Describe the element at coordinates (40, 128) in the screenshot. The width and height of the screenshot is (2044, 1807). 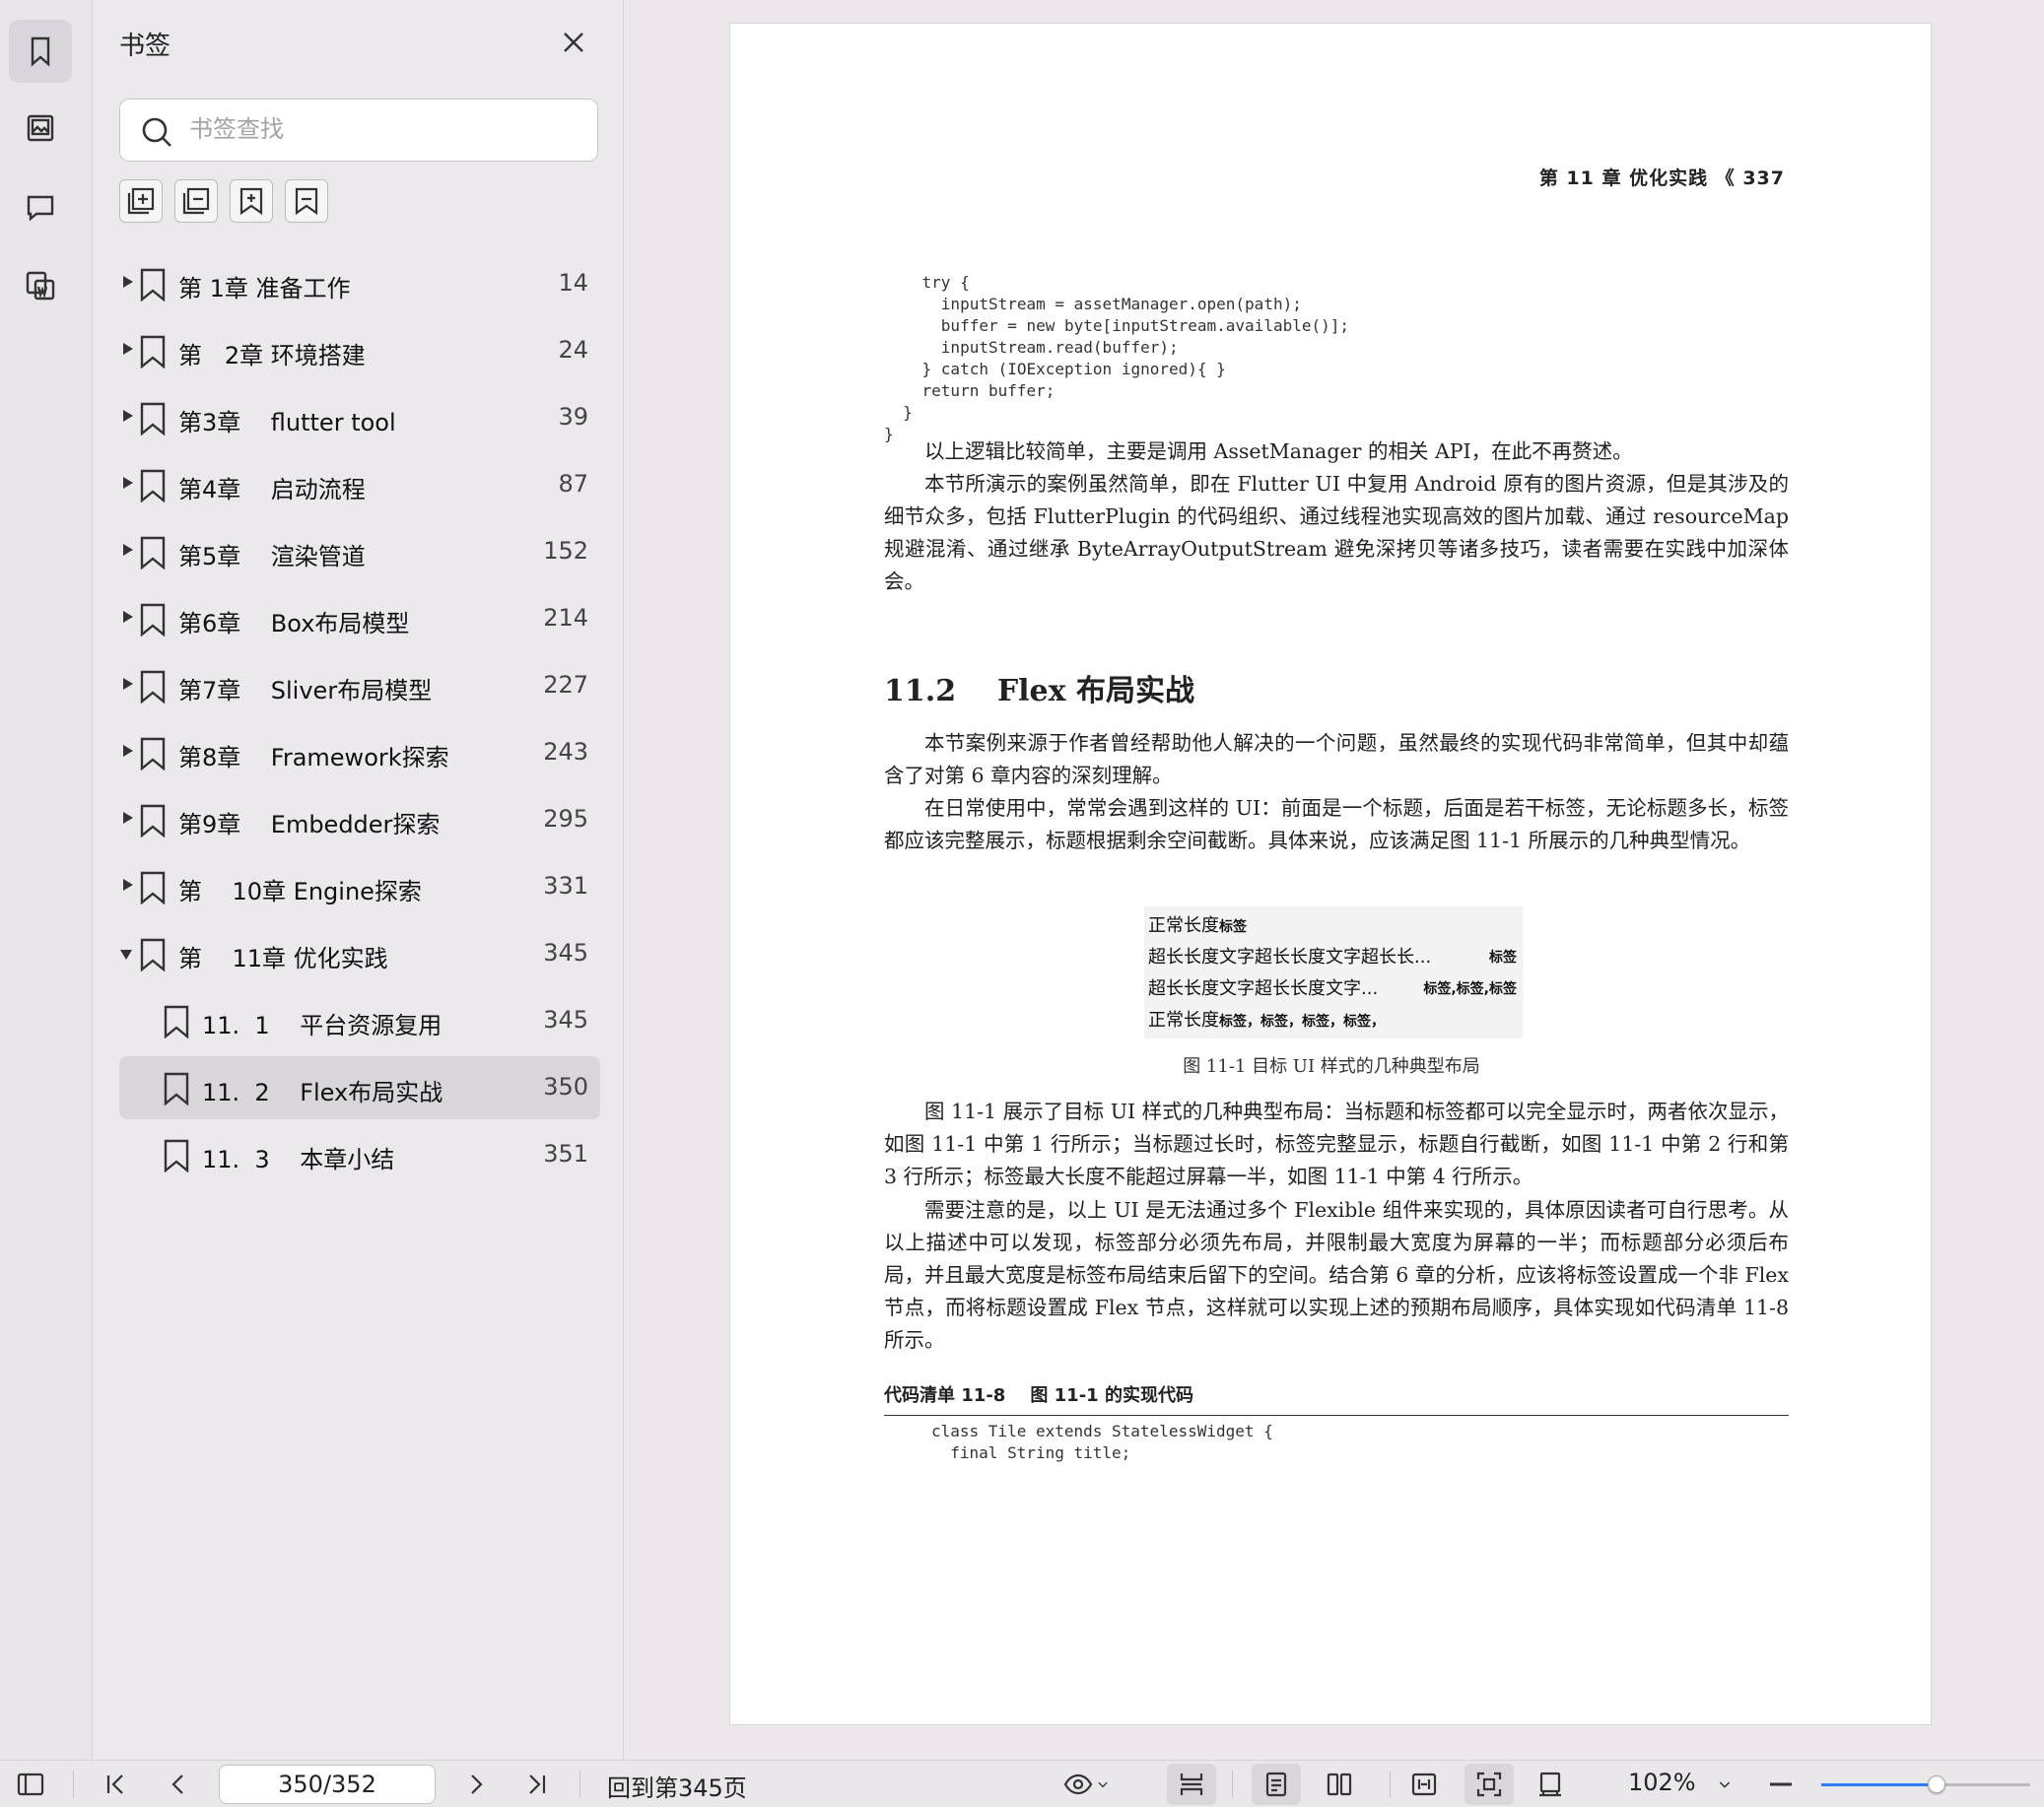
I see `thumbnail-panel-button` at that location.